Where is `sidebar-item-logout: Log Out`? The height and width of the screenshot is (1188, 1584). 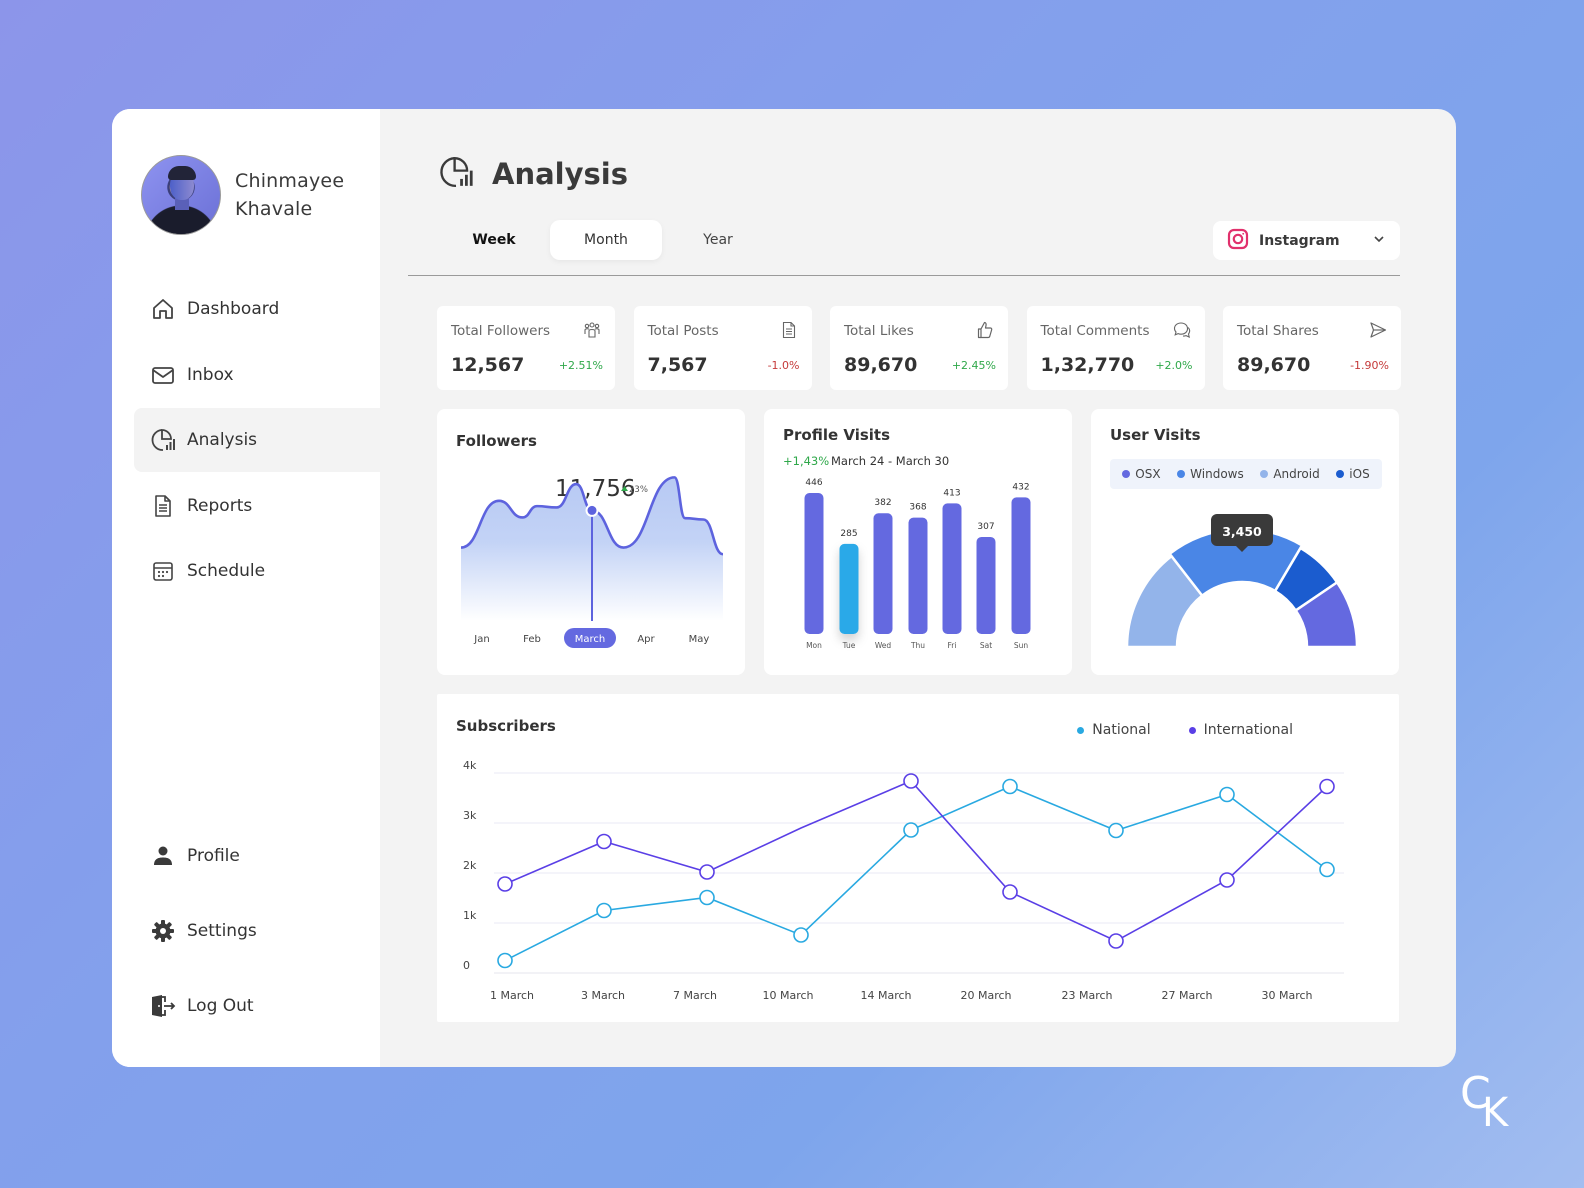 sidebar-item-logout: Log Out is located at coordinates (257, 1006).